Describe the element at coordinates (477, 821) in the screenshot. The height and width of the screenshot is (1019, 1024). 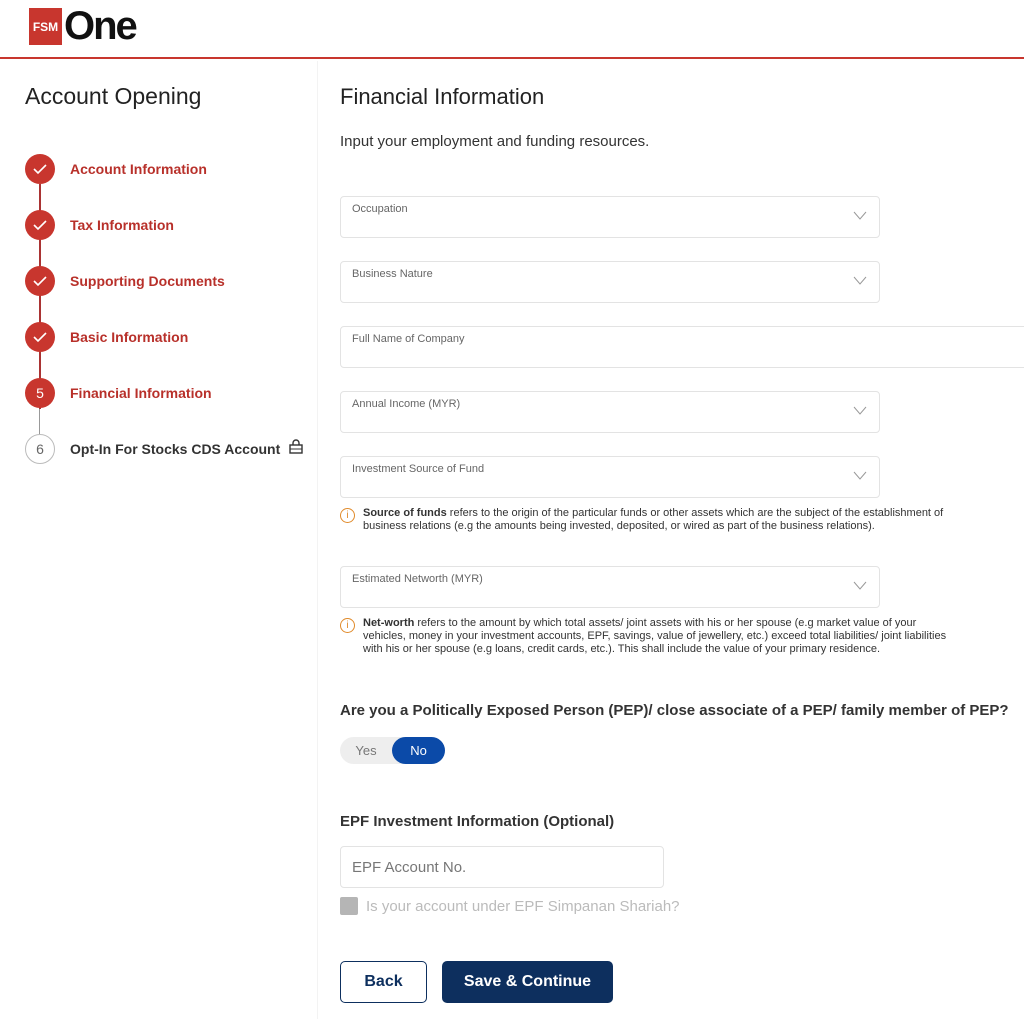
I see `epf-heading: EPF Investment Information (Optional)` at that location.